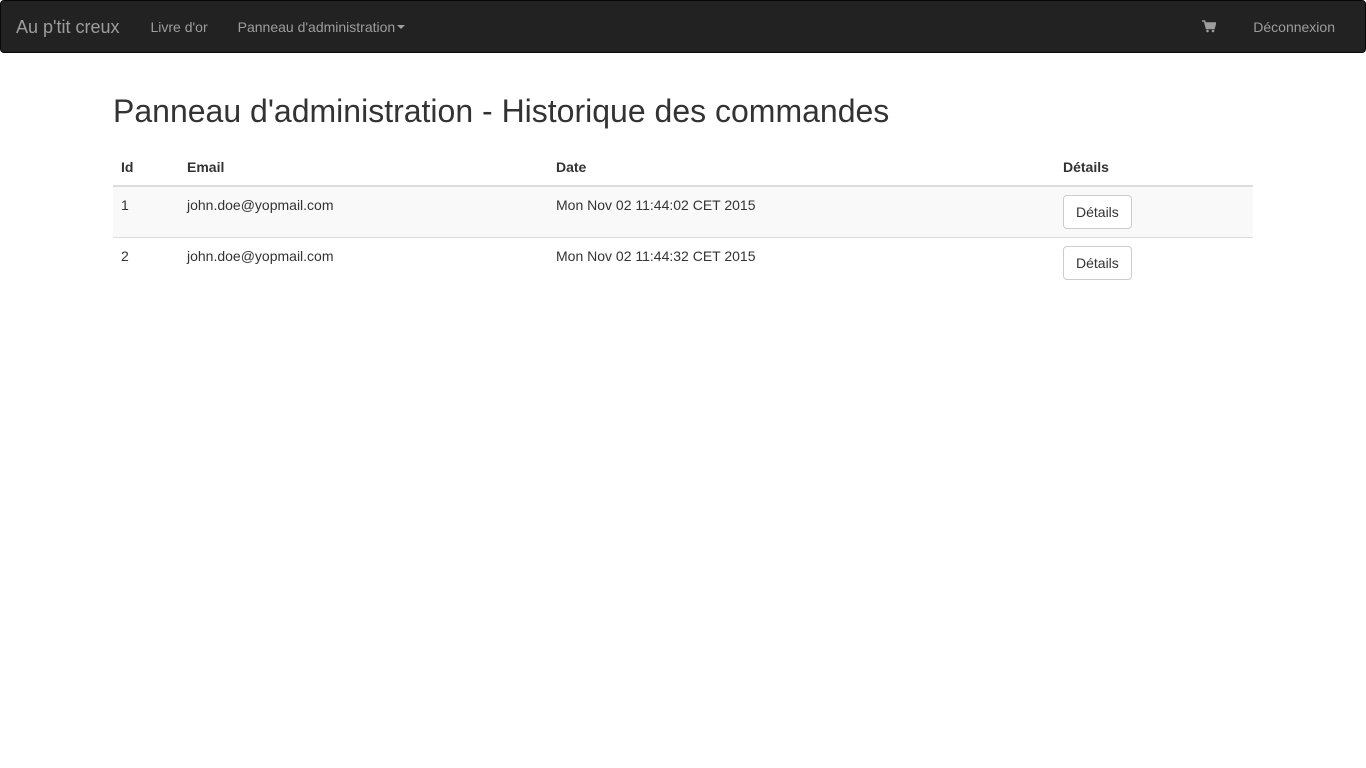 The width and height of the screenshot is (1366, 768). What do you see at coordinates (316, 26) in the screenshot?
I see `nav-dropdown-admin-label: Panneau d'administration` at bounding box center [316, 26].